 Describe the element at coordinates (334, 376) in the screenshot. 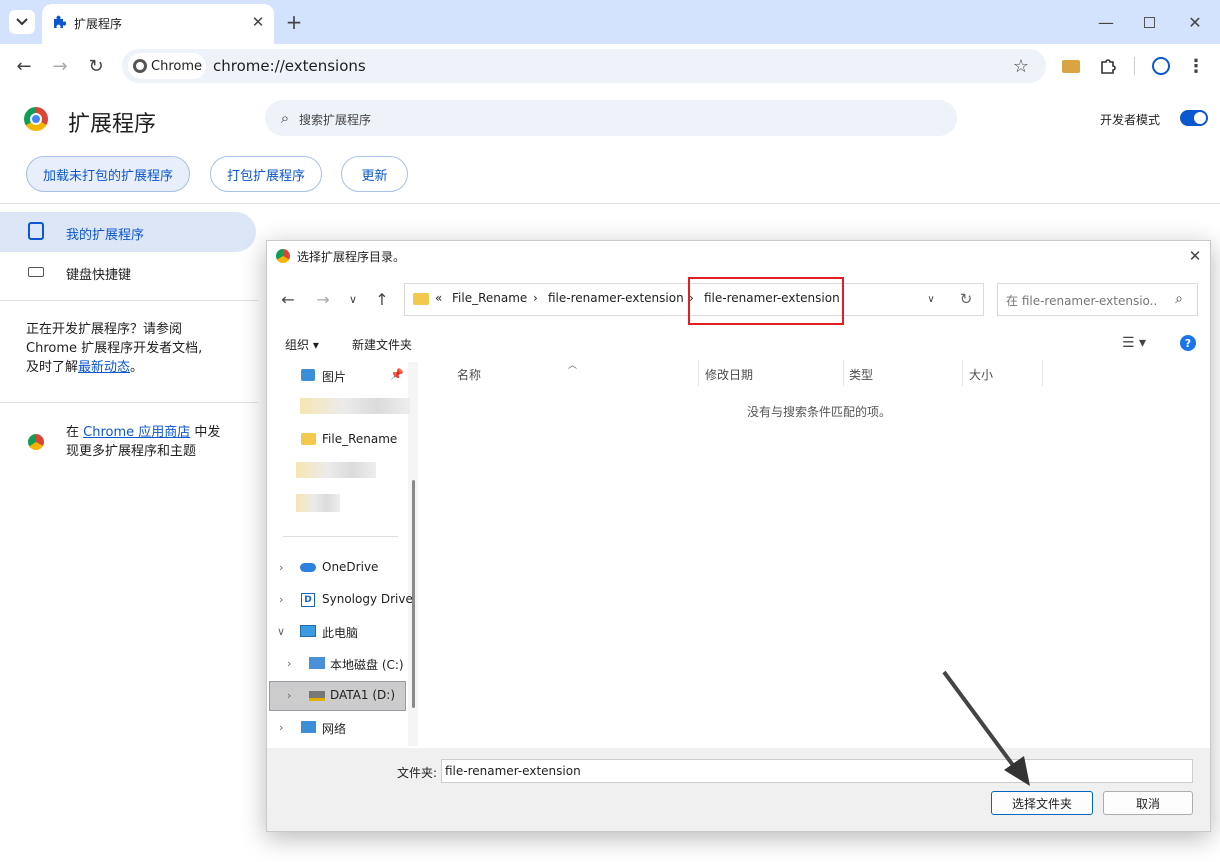

I see `tree-item-pictures: 图片` at that location.